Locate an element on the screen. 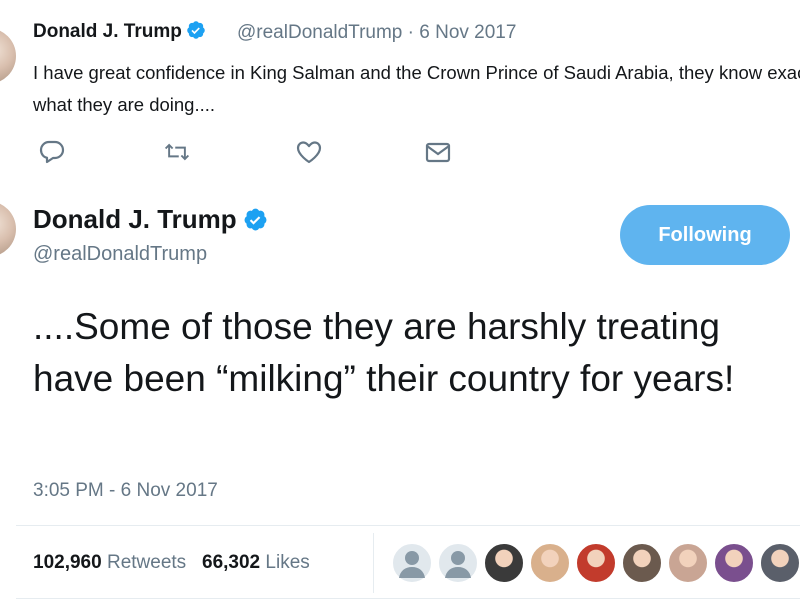 Image resolution: width=800 pixels, height=600 pixels. retweet-icon is located at coordinates (177, 152).